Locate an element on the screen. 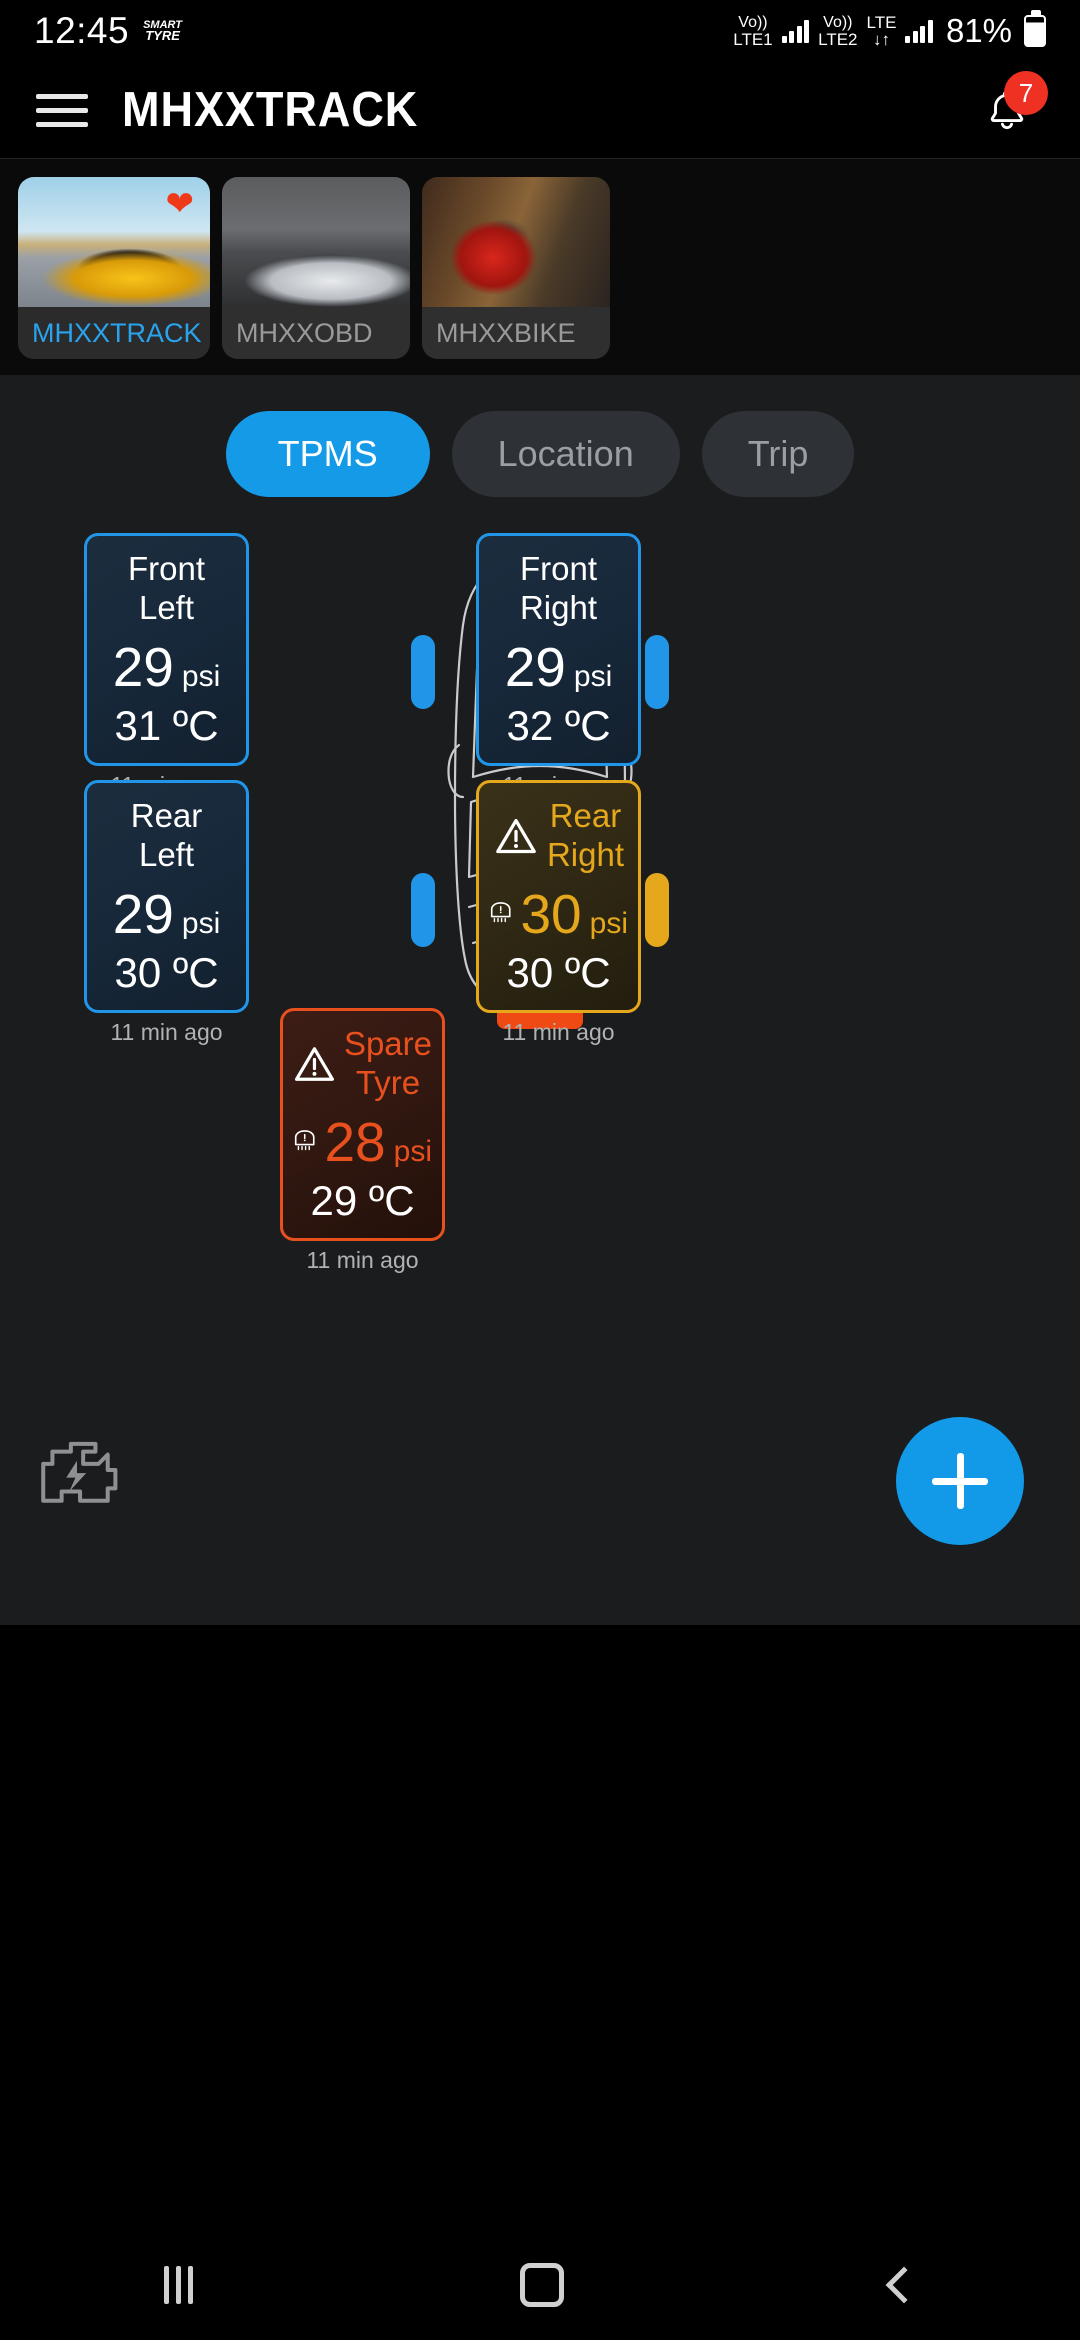  tyre-name-label: Rear Left is located at coordinates (166, 835).